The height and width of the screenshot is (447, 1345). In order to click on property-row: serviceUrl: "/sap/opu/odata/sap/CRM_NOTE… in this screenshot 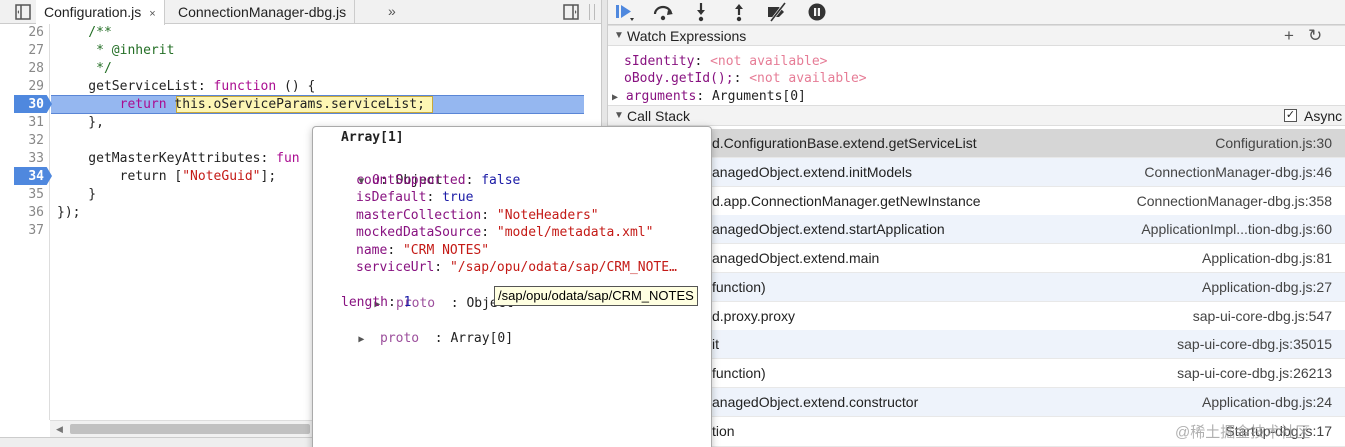, I will do `click(516, 268)`.